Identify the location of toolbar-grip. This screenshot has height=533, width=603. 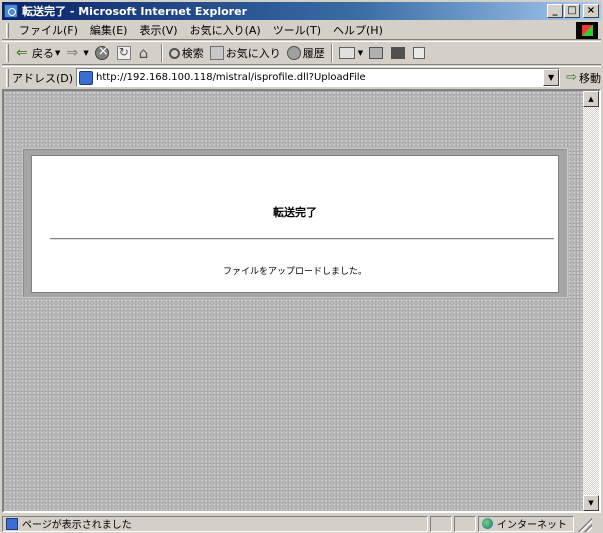
(7, 53).